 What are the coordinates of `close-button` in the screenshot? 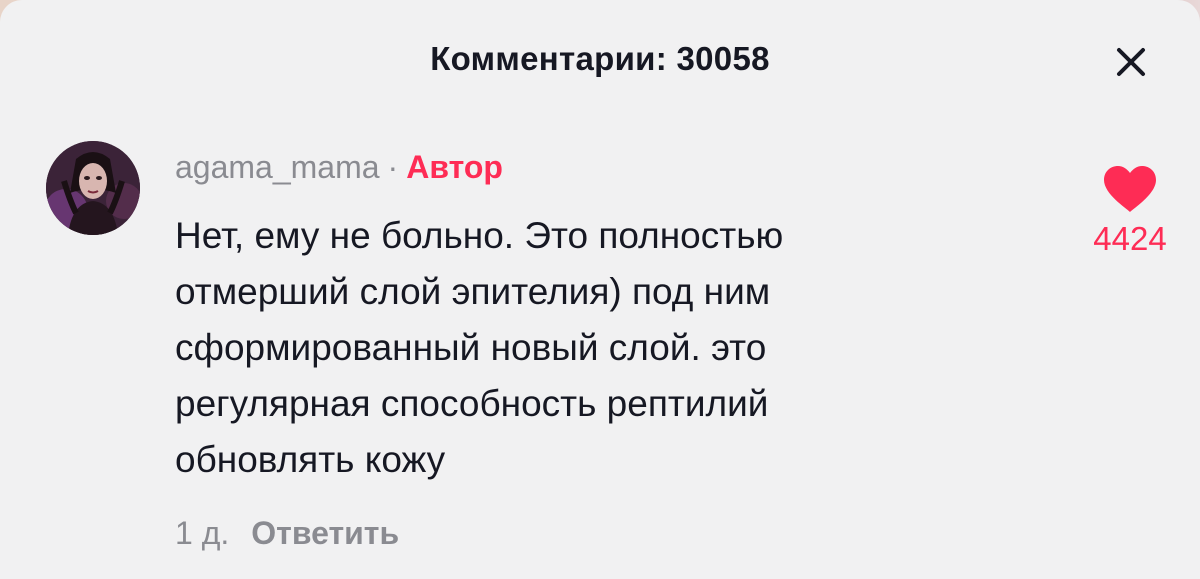 It's located at (1131, 62).